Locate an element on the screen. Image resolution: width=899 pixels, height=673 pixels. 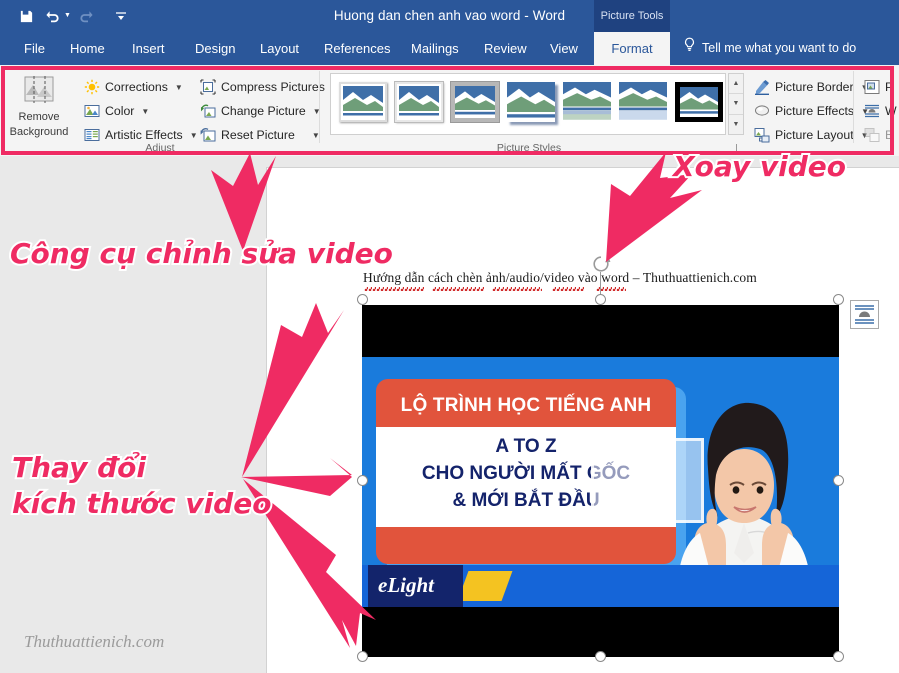
corrections-caret-icon: ▼ is located at coordinates (179, 87).